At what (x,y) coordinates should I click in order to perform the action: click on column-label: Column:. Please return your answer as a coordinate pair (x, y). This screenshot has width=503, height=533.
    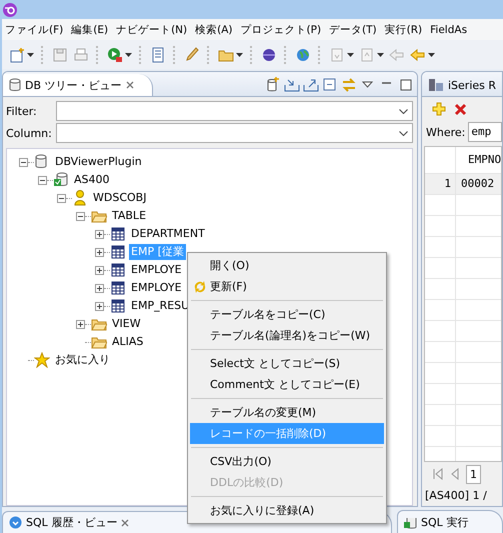
    Looking at the image, I should click on (29, 133).